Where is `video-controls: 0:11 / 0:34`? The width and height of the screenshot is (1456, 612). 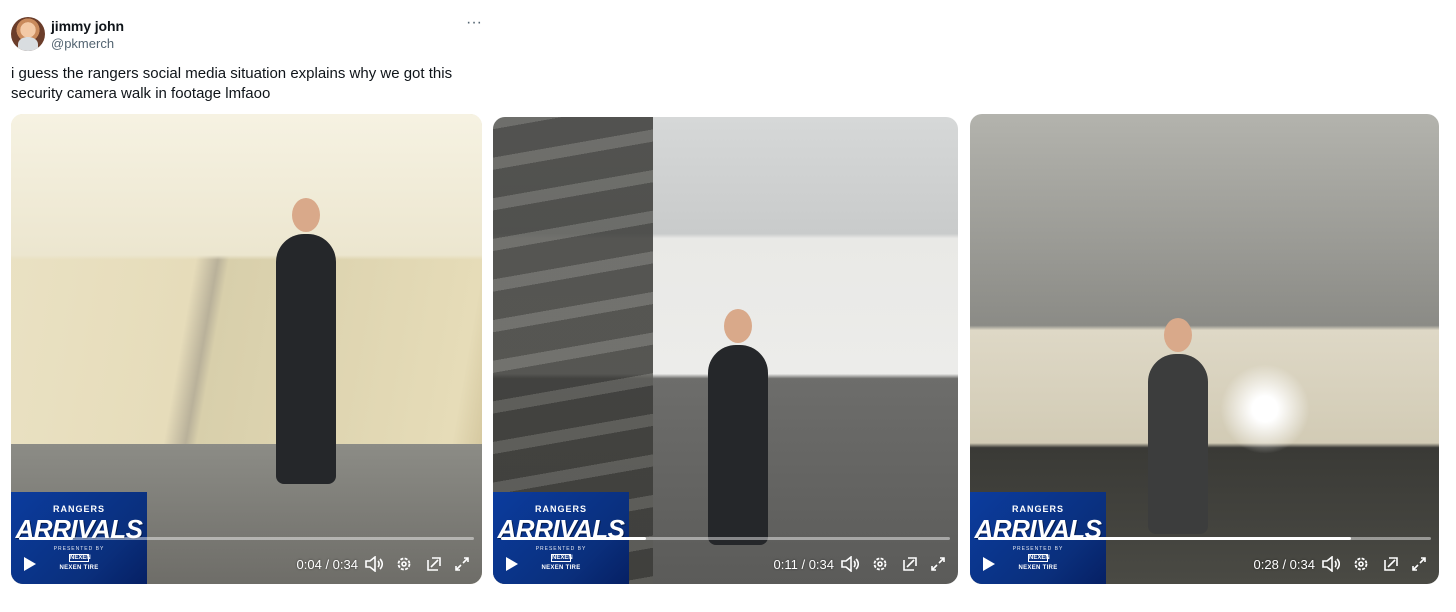
video-controls: 0:11 / 0:34 is located at coordinates (725, 564).